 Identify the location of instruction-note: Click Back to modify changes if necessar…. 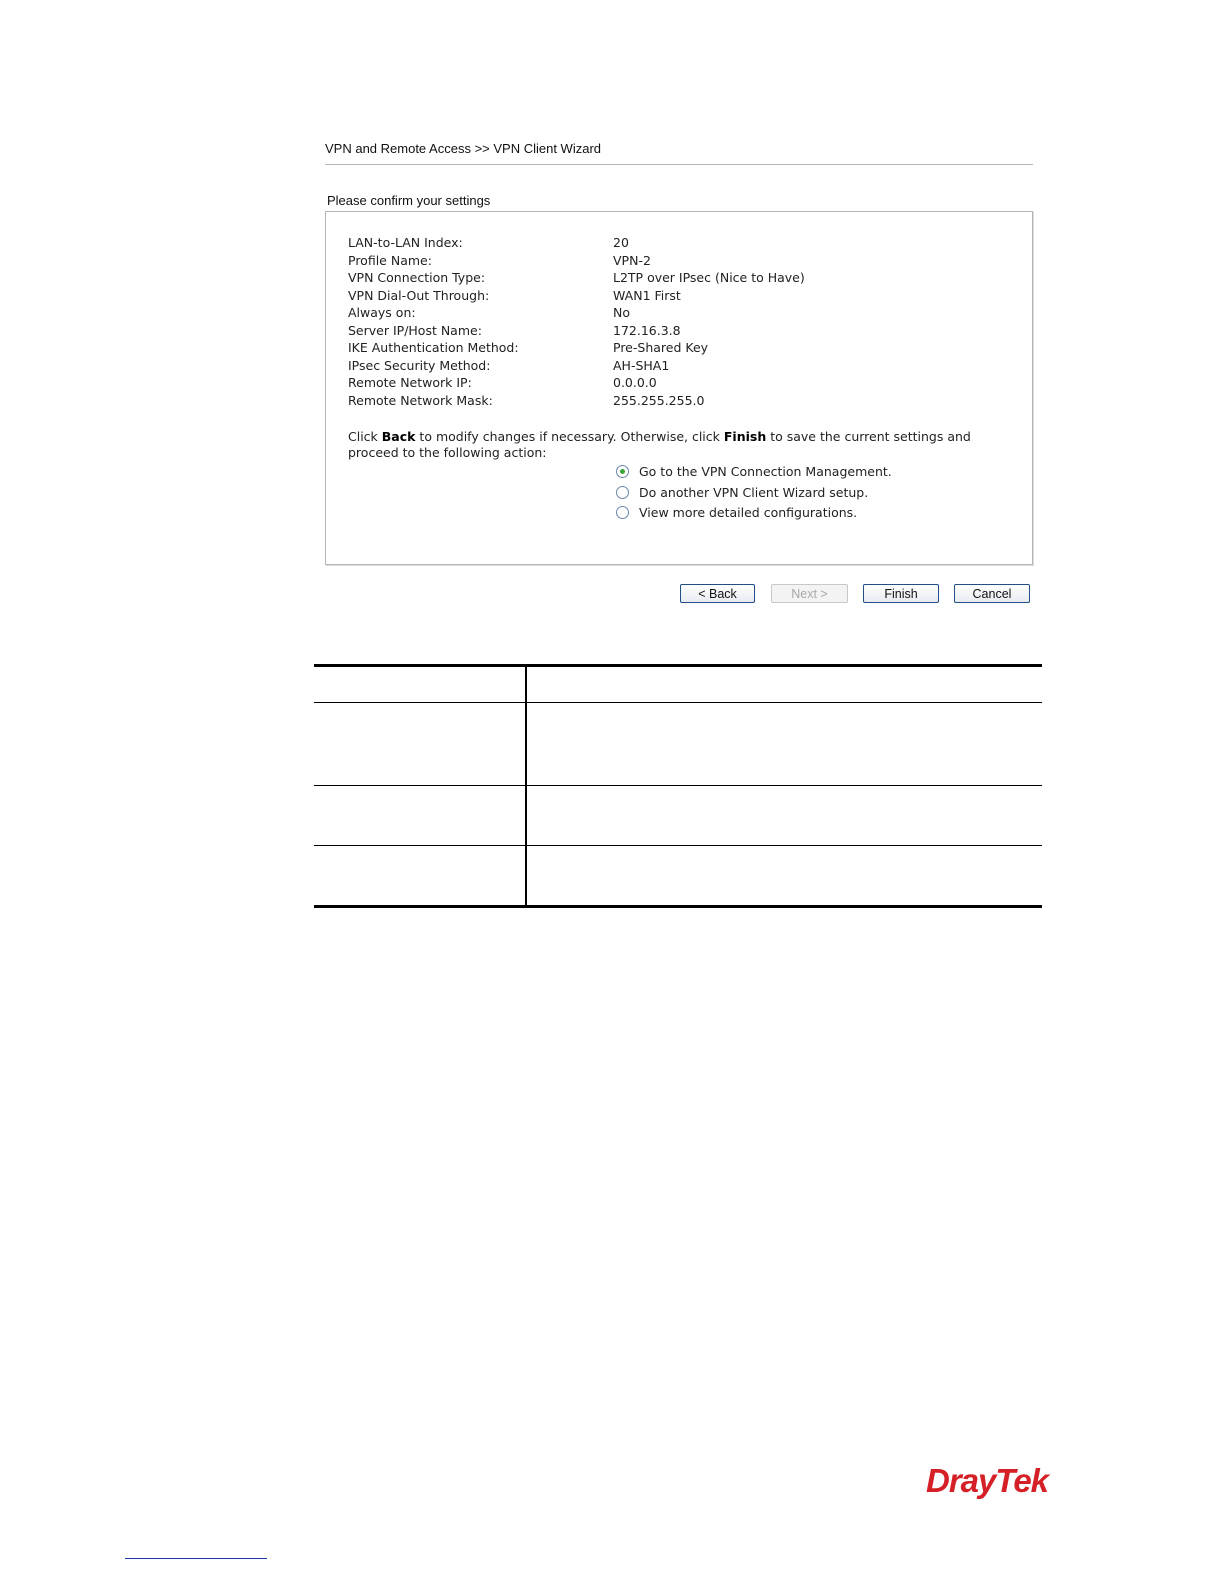
(678, 445).